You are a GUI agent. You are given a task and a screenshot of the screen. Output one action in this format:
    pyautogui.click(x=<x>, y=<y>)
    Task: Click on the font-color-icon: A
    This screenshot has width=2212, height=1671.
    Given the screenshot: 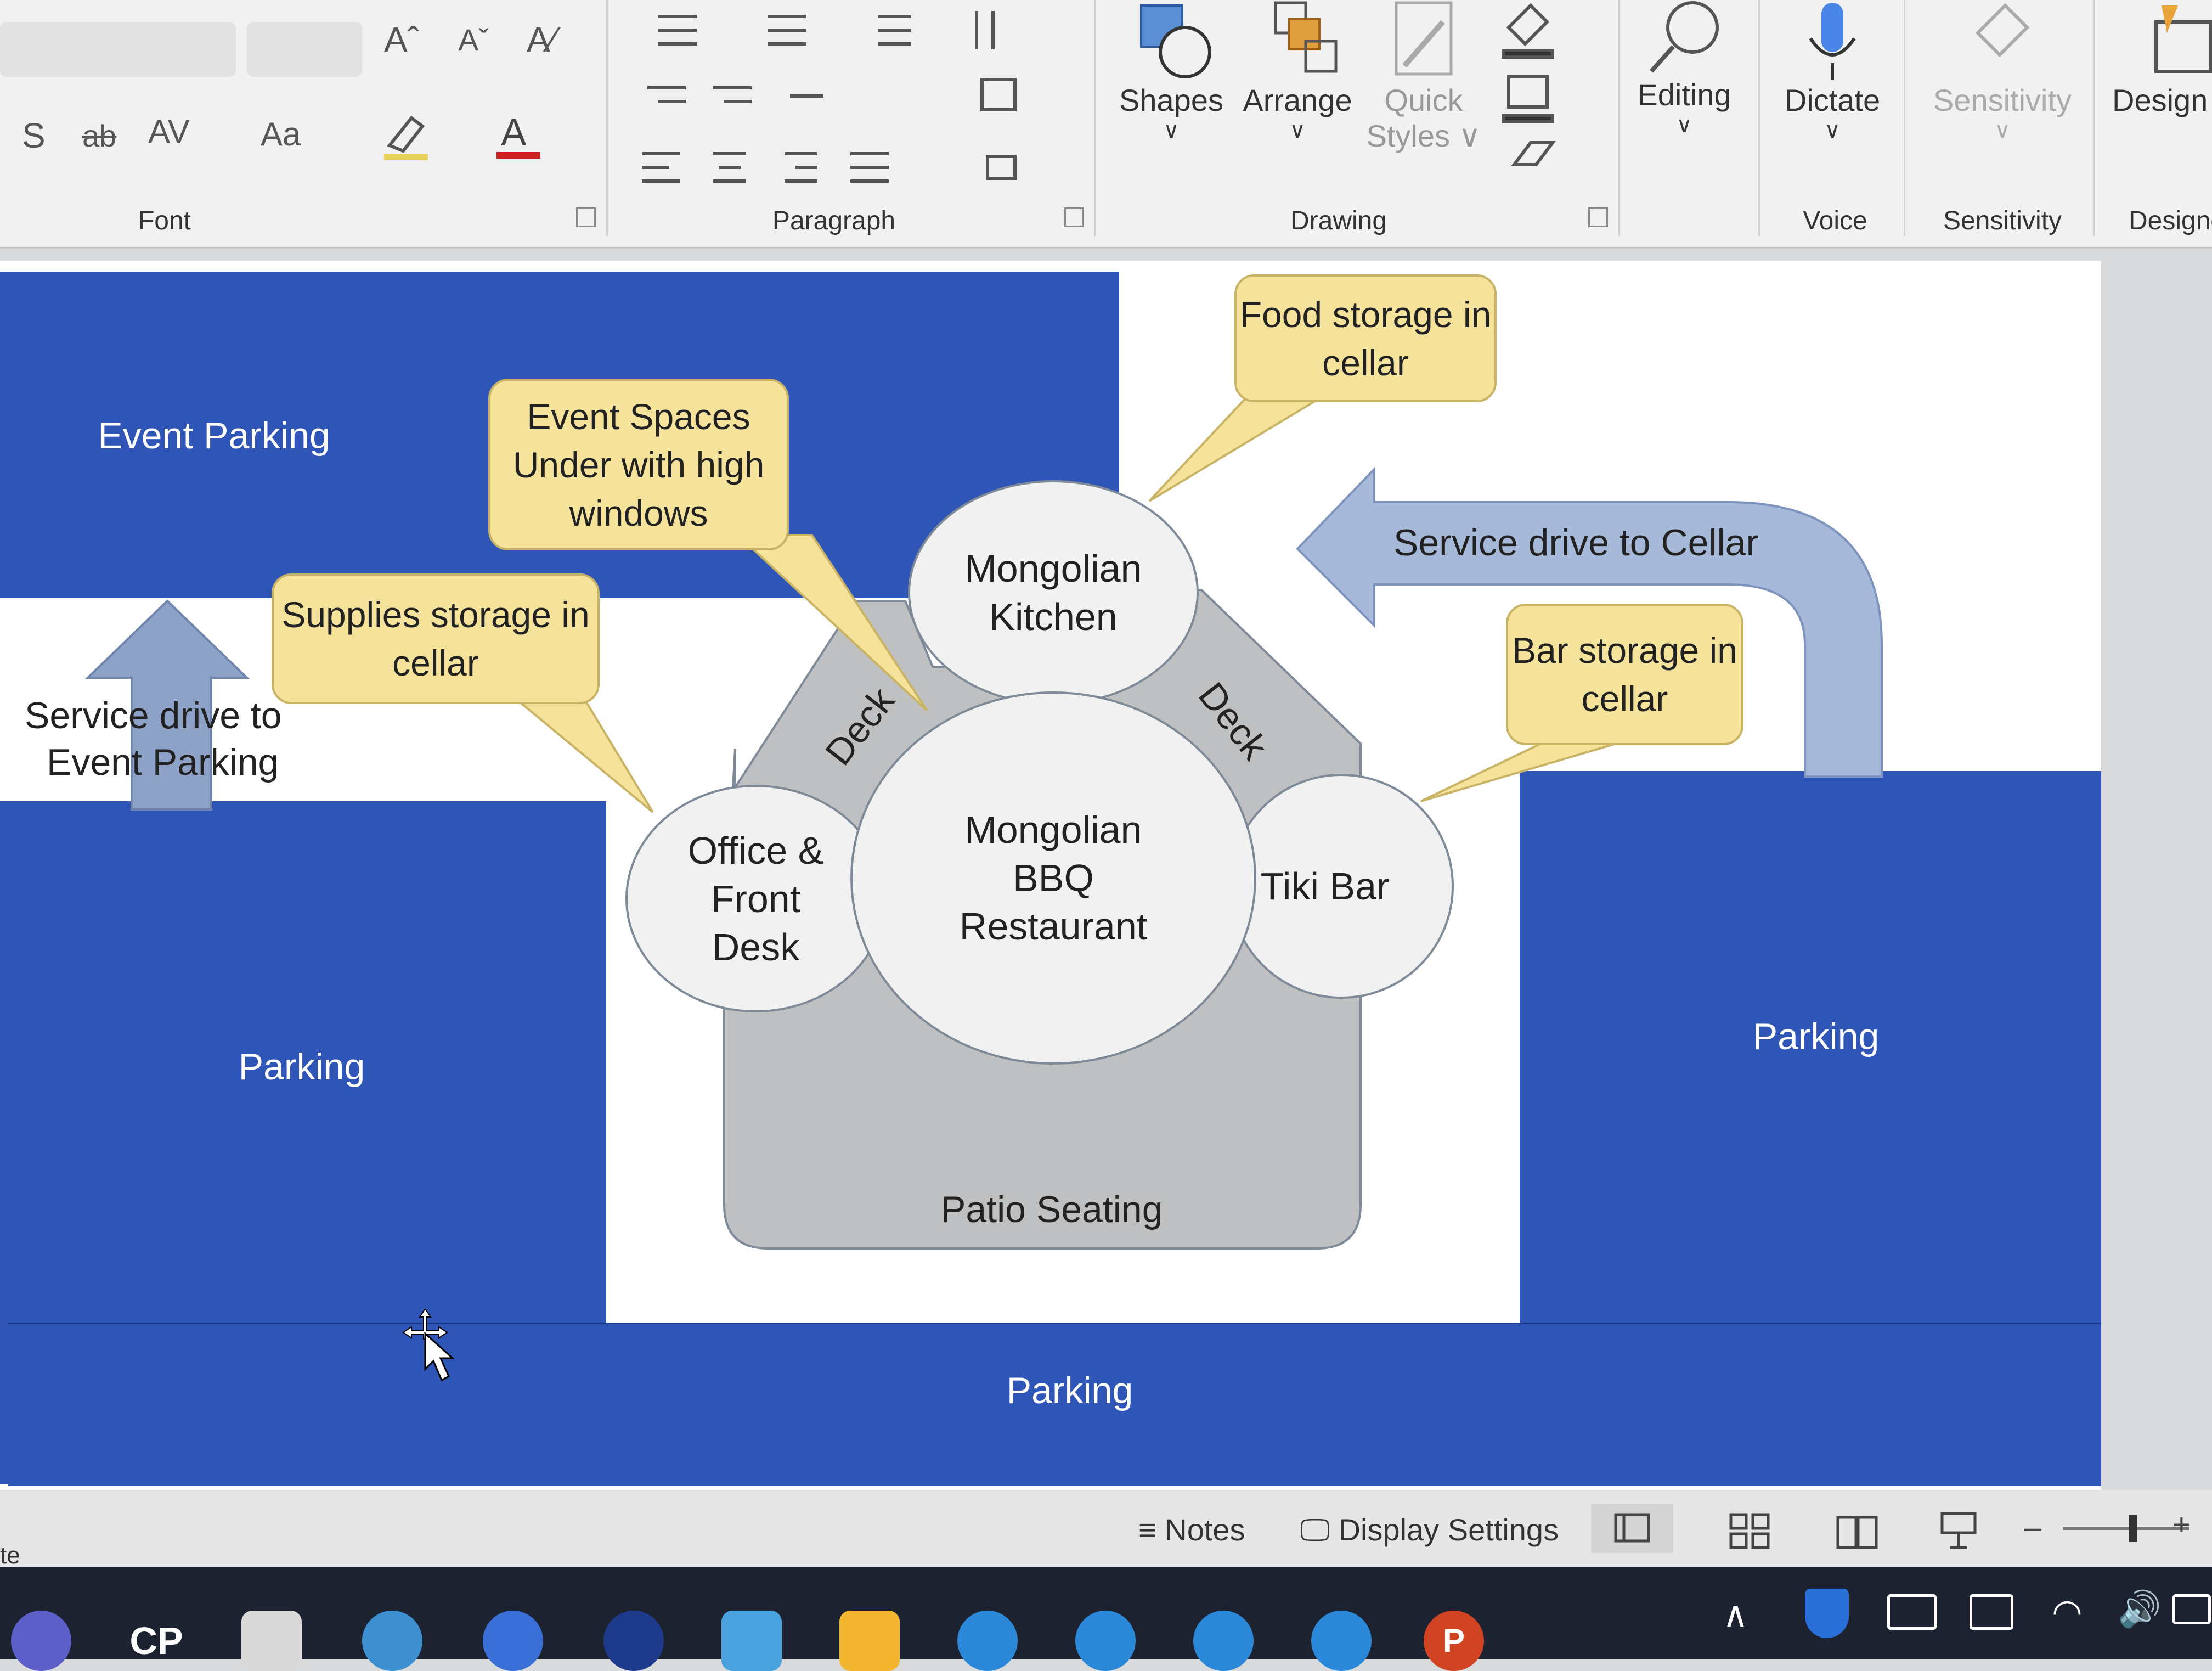 What is the action you would take?
    pyautogui.click(x=521, y=134)
    